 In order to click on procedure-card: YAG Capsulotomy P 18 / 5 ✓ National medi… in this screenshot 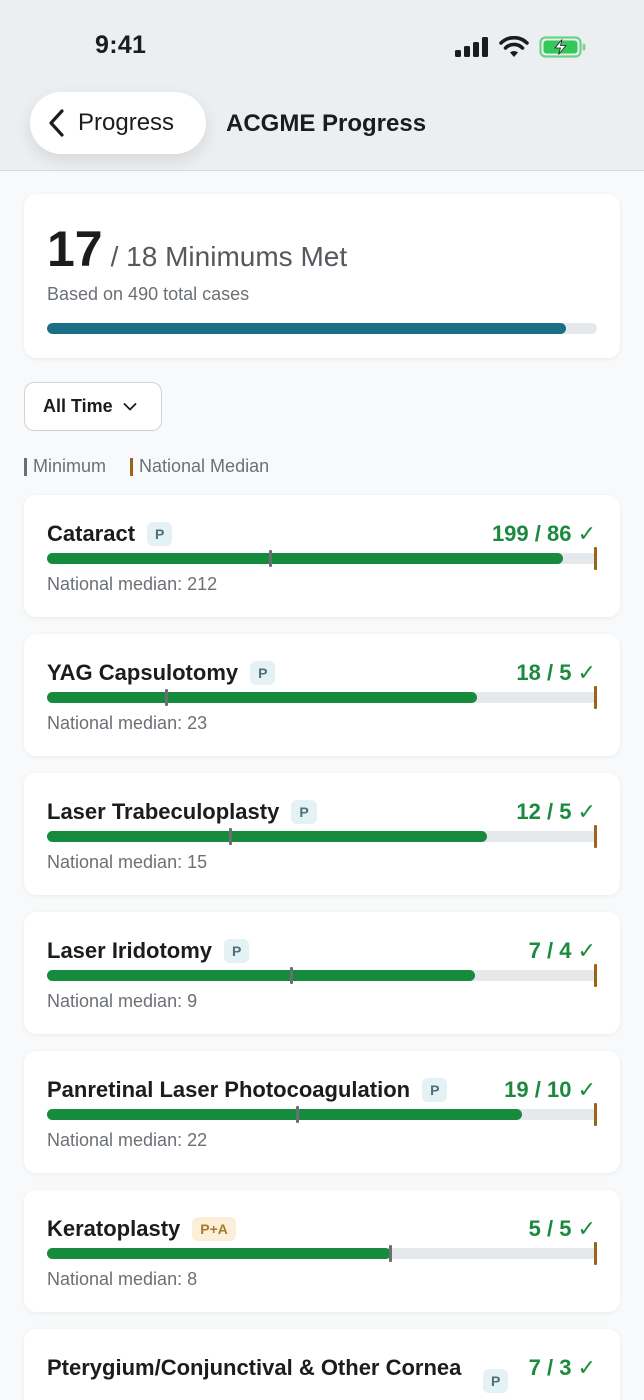, I will do `click(322, 695)`.